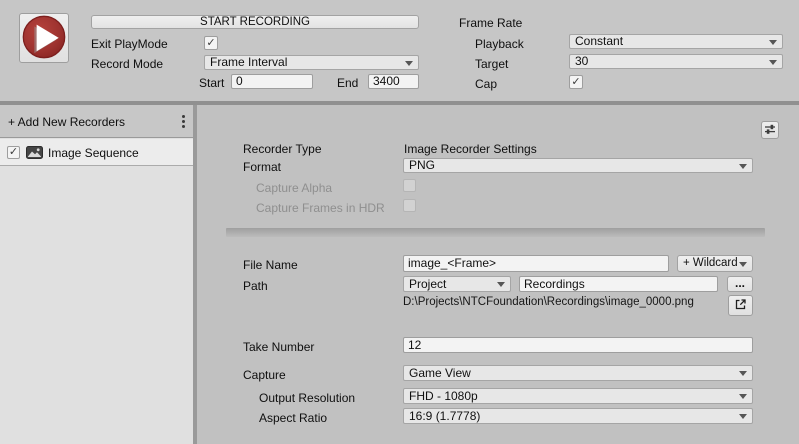 This screenshot has height=444, width=799. I want to click on image-sequence-icon, so click(34, 154).